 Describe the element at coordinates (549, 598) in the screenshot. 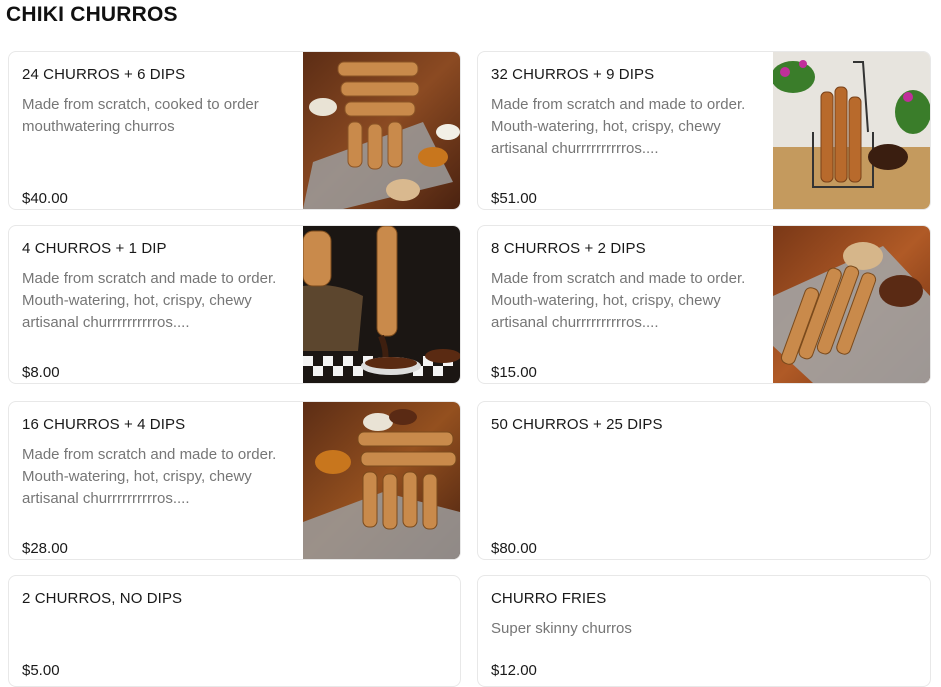

I see `item-name: CHURRO FRIES` at that location.